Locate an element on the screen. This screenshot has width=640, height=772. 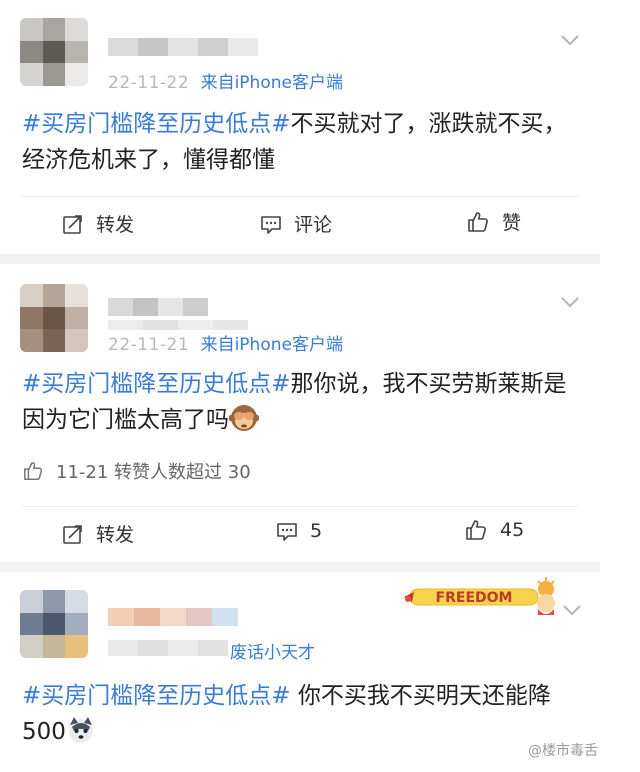
husky-face-icon is located at coordinates (80, 730).